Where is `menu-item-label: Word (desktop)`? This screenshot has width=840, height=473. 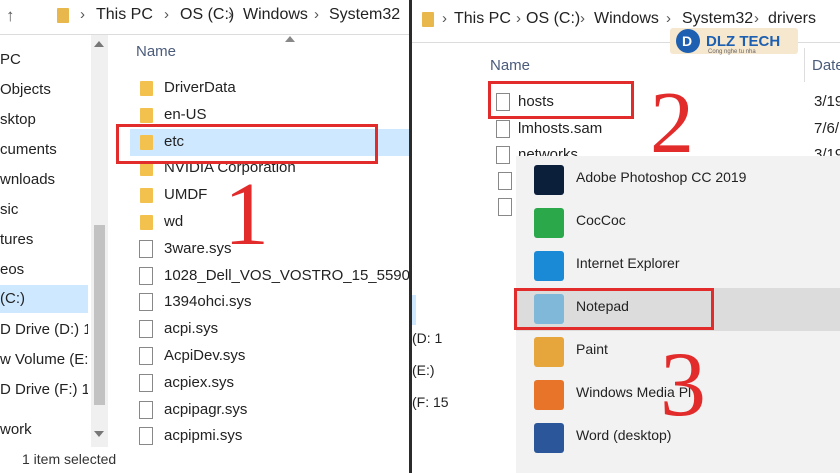
menu-item-label: Word (desktop) is located at coordinates (624, 435).